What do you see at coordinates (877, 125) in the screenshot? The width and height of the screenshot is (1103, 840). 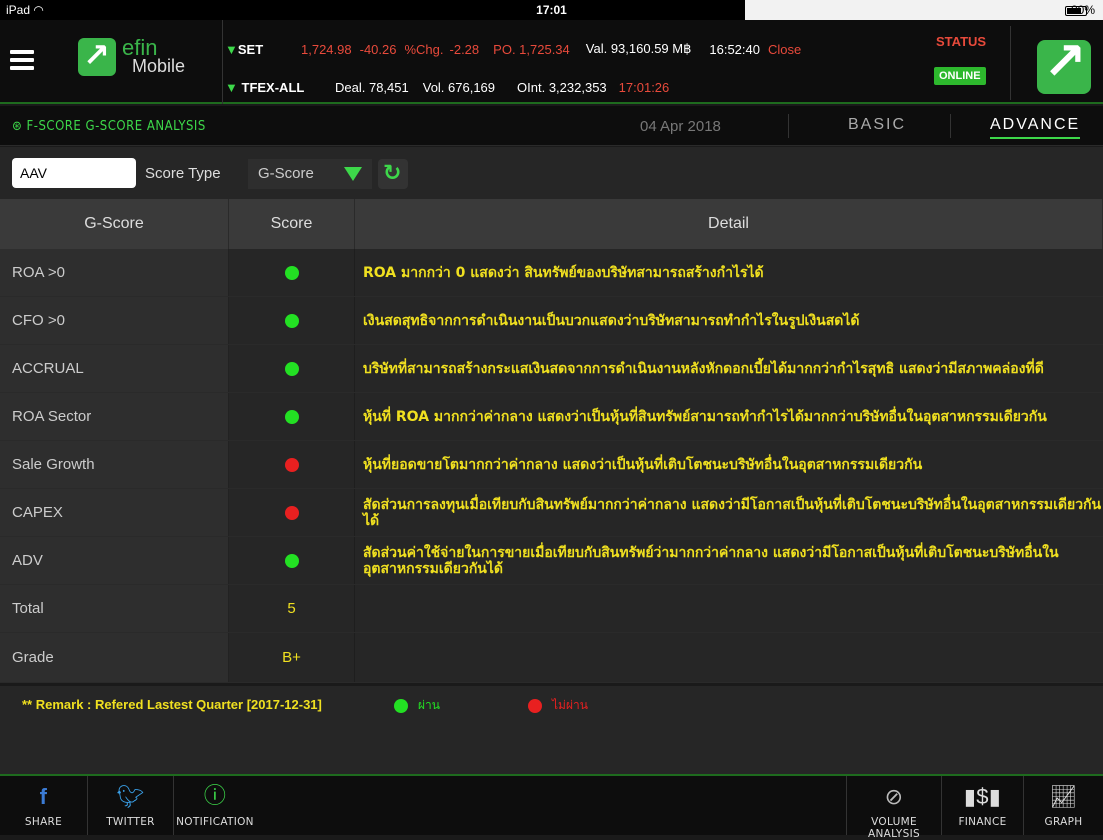 I see `tab-basic: BASIC` at bounding box center [877, 125].